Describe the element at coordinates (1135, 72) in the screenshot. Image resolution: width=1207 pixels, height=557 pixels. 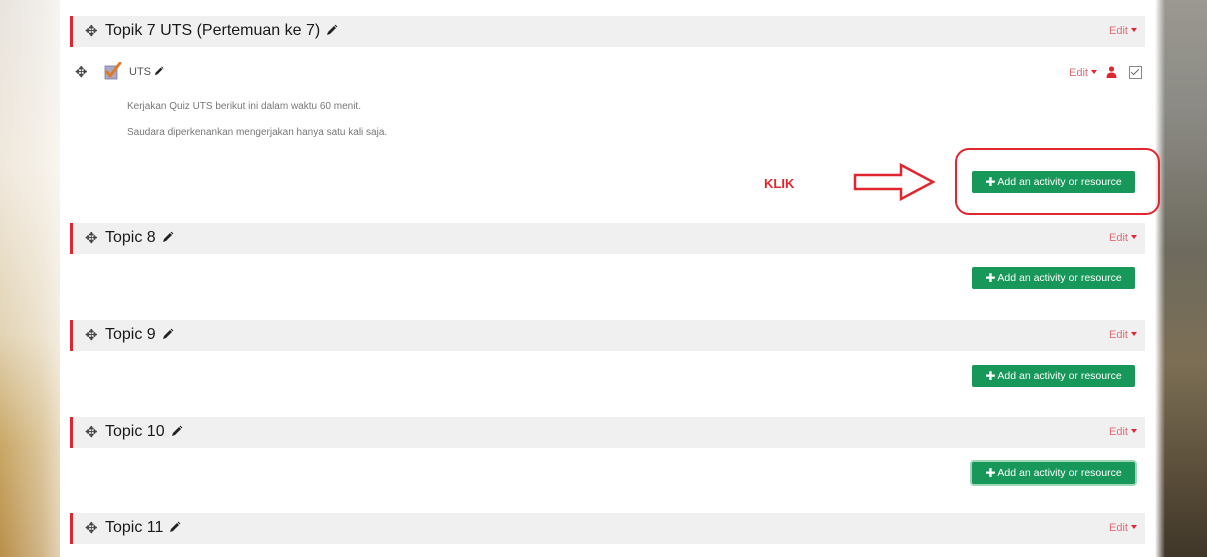
I see `completion-checkbox-icon` at that location.